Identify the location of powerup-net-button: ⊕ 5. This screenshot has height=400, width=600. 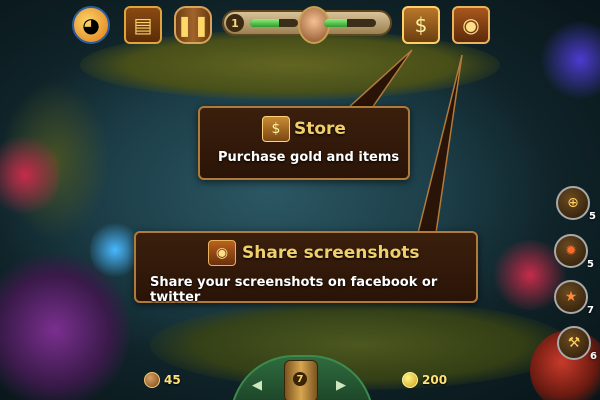
(576, 204).